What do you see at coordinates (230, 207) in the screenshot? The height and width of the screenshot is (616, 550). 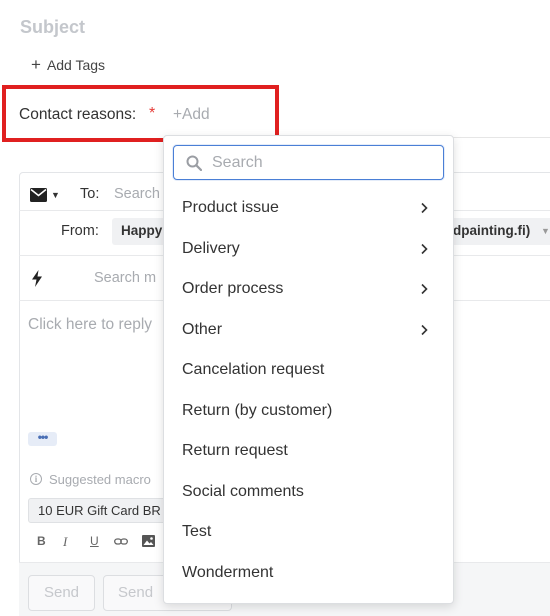 I see `reason-item-label: Product issue` at bounding box center [230, 207].